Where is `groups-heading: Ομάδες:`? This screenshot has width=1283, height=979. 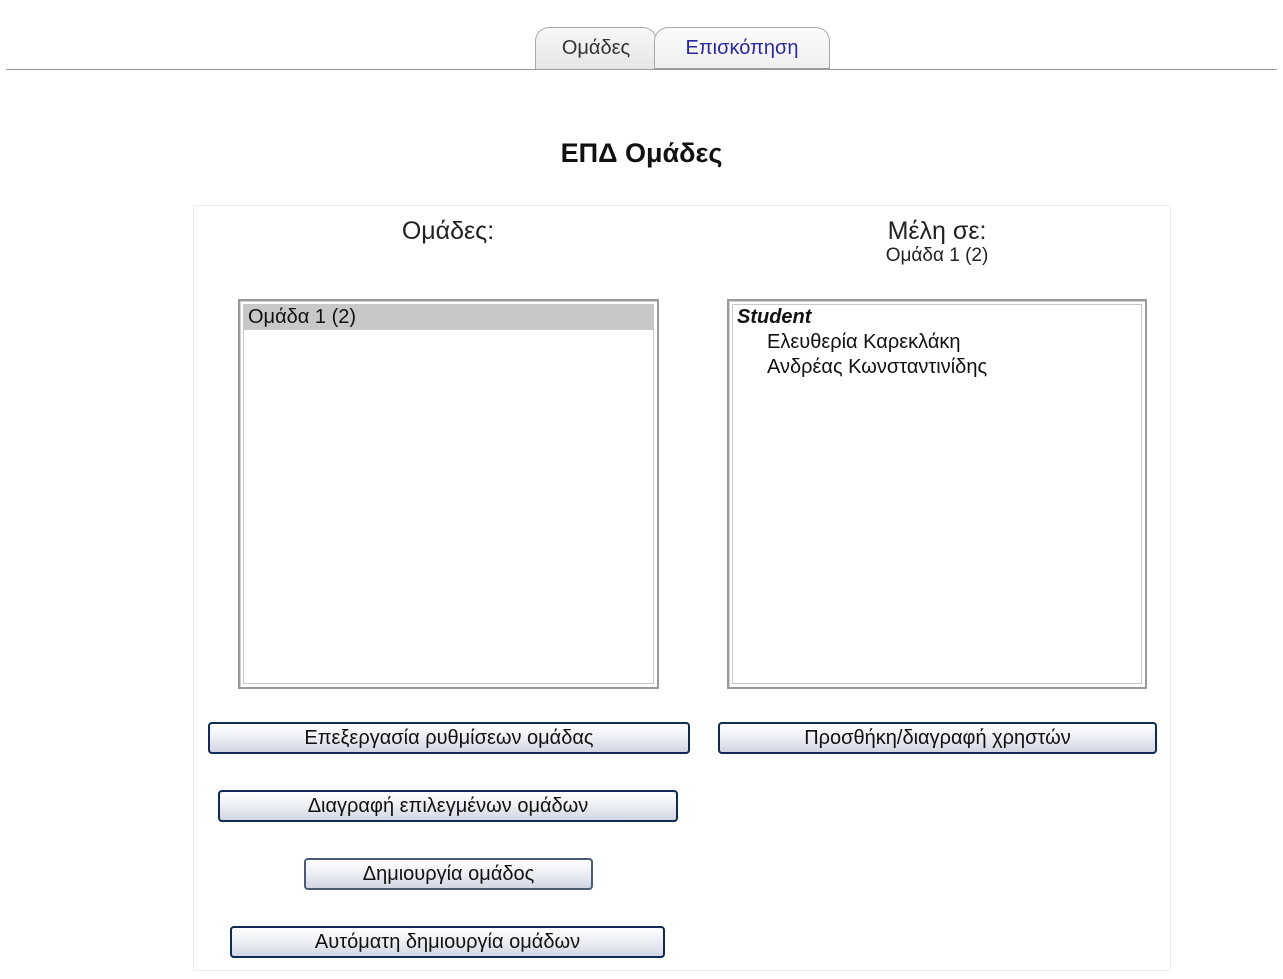
groups-heading: Ομάδες: is located at coordinates (448, 231).